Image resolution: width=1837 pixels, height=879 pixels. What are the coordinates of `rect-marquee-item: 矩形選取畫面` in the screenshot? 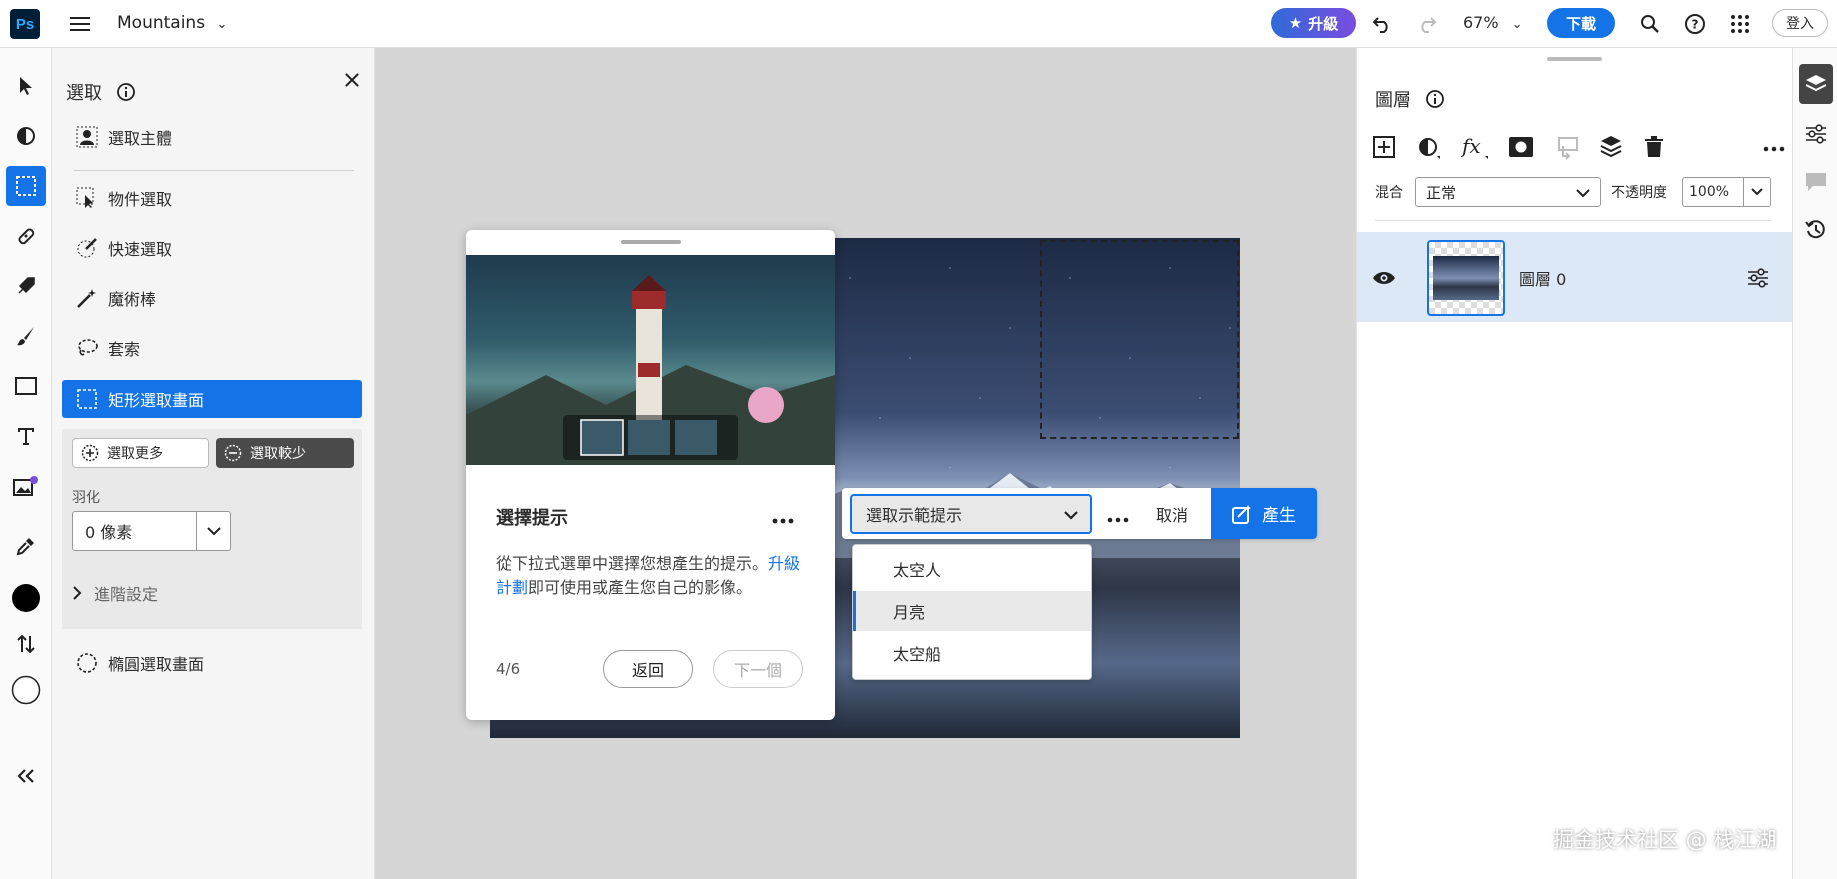 It's located at (212, 399).